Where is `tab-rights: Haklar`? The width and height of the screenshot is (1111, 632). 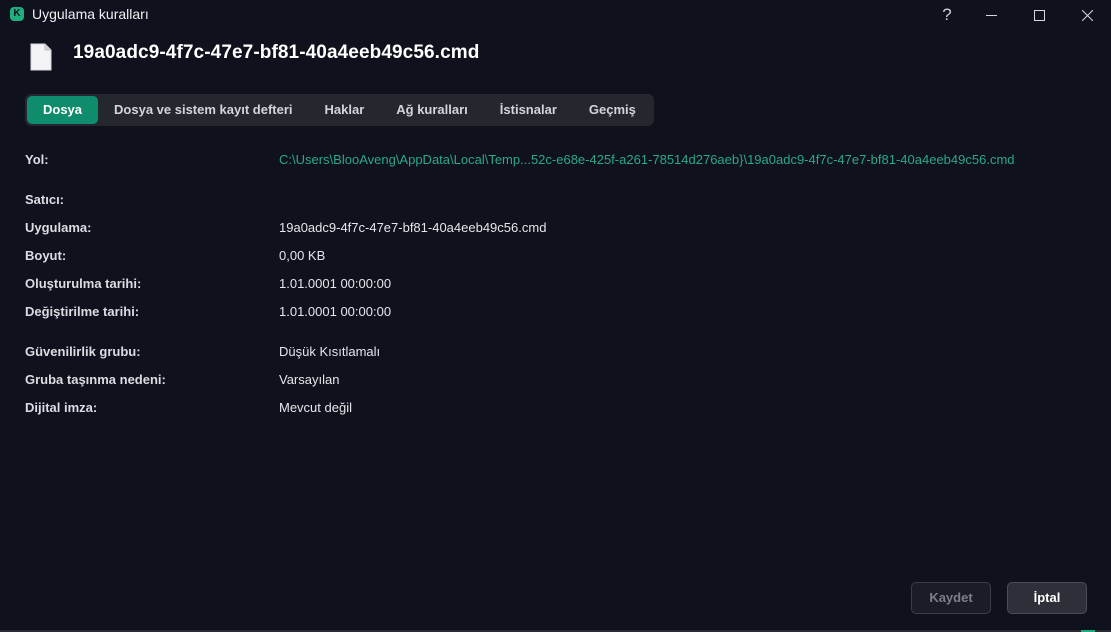
tab-rights: Haklar is located at coordinates (345, 110).